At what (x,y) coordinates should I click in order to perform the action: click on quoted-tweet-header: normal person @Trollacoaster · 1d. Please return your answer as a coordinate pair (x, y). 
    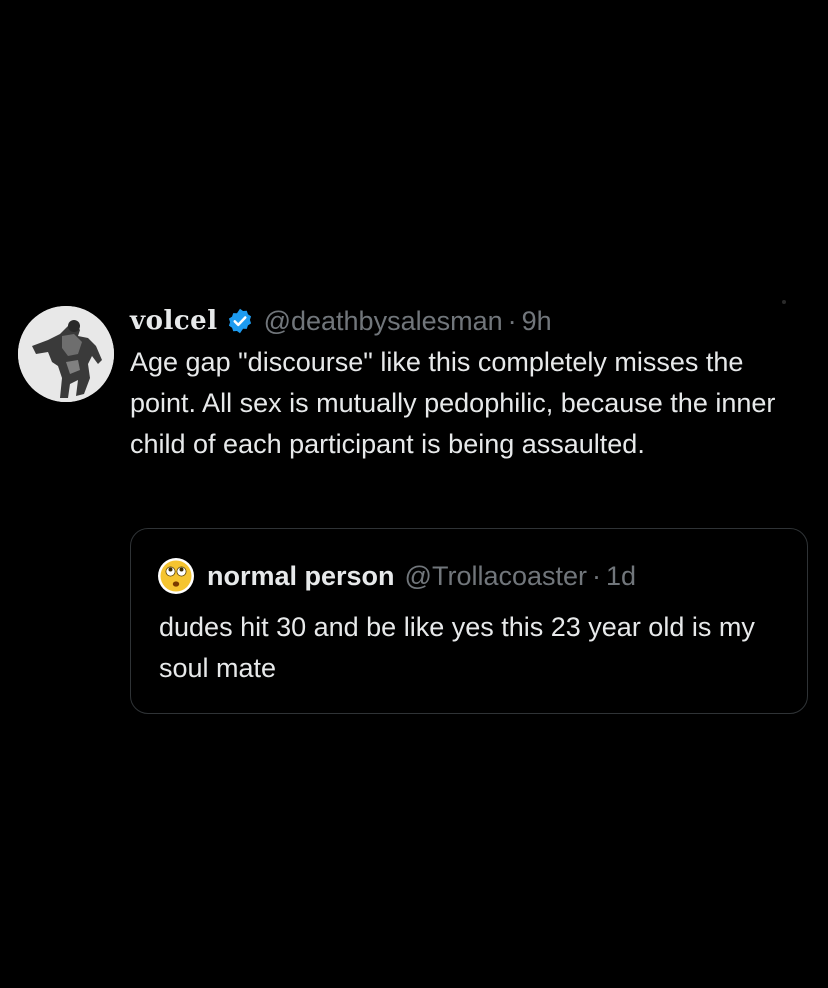
    Looking at the image, I should click on (396, 576).